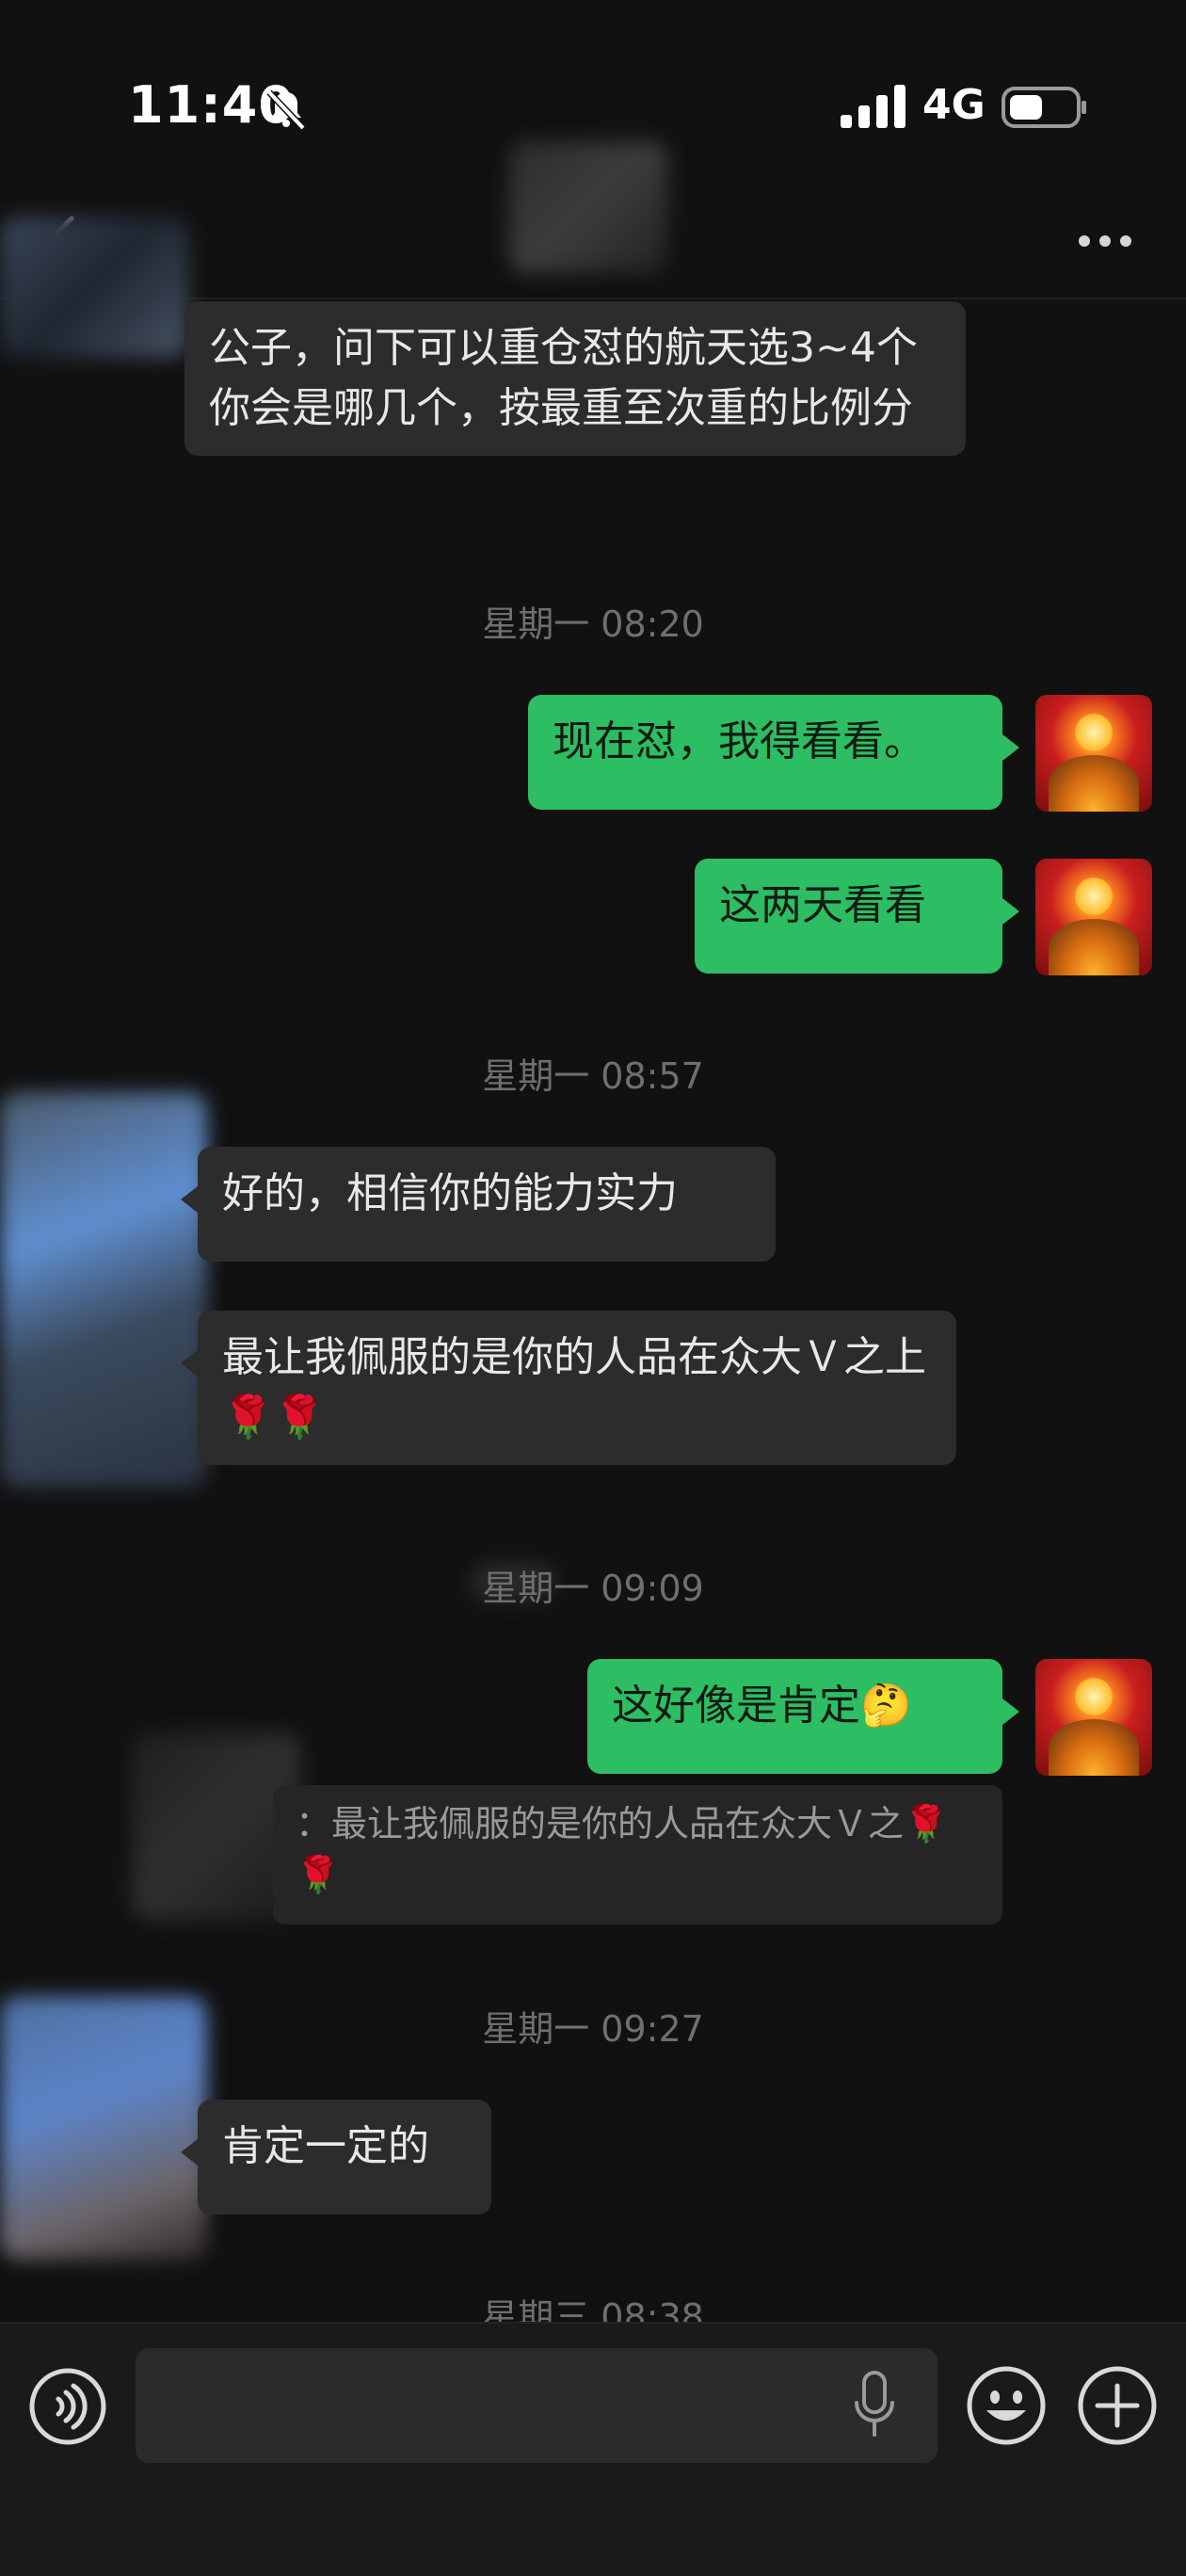 The height and width of the screenshot is (2576, 1186). I want to click on message-incoming: 公子，问下可以重仓怼的航天选3~4个你会是哪几个，按最重至次重的比例分, so click(575, 378).